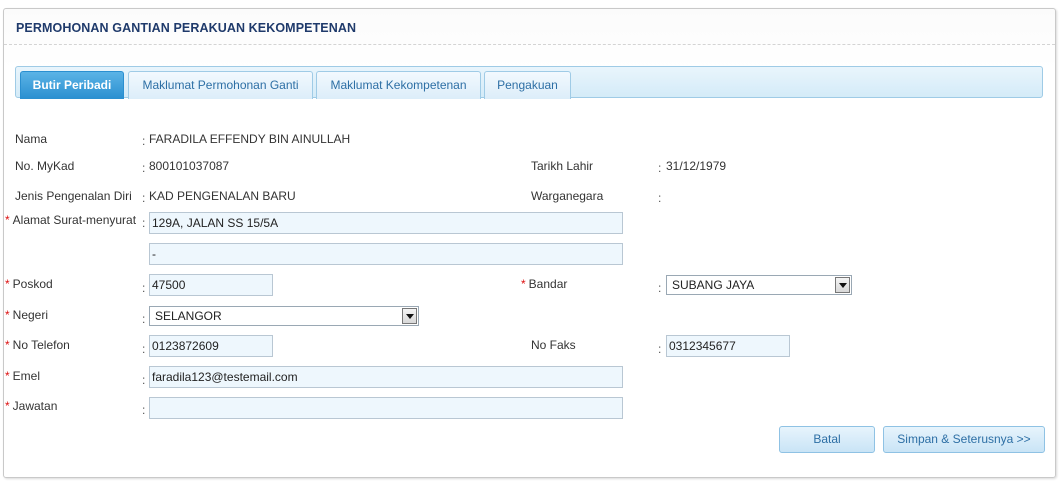 The width and height of the screenshot is (1062, 484). Describe the element at coordinates (527, 85) in the screenshot. I see `tab-pengakuan: Pengakuan` at that location.